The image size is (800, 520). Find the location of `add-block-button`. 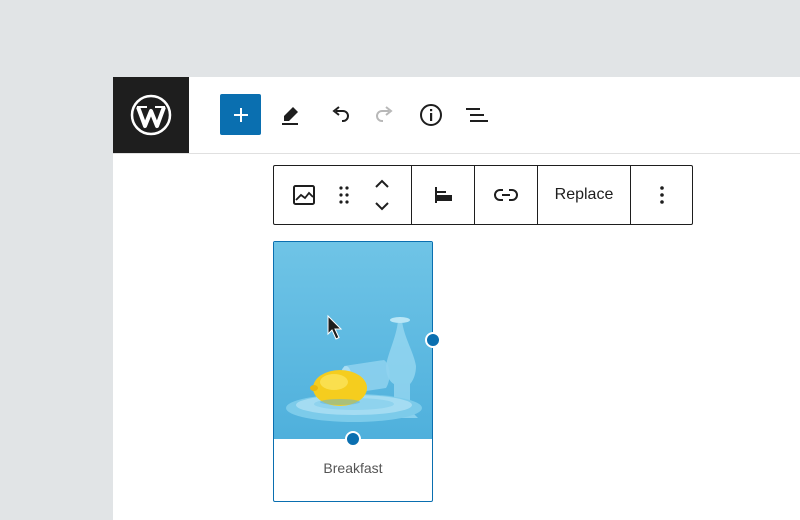

add-block-button is located at coordinates (240, 114).